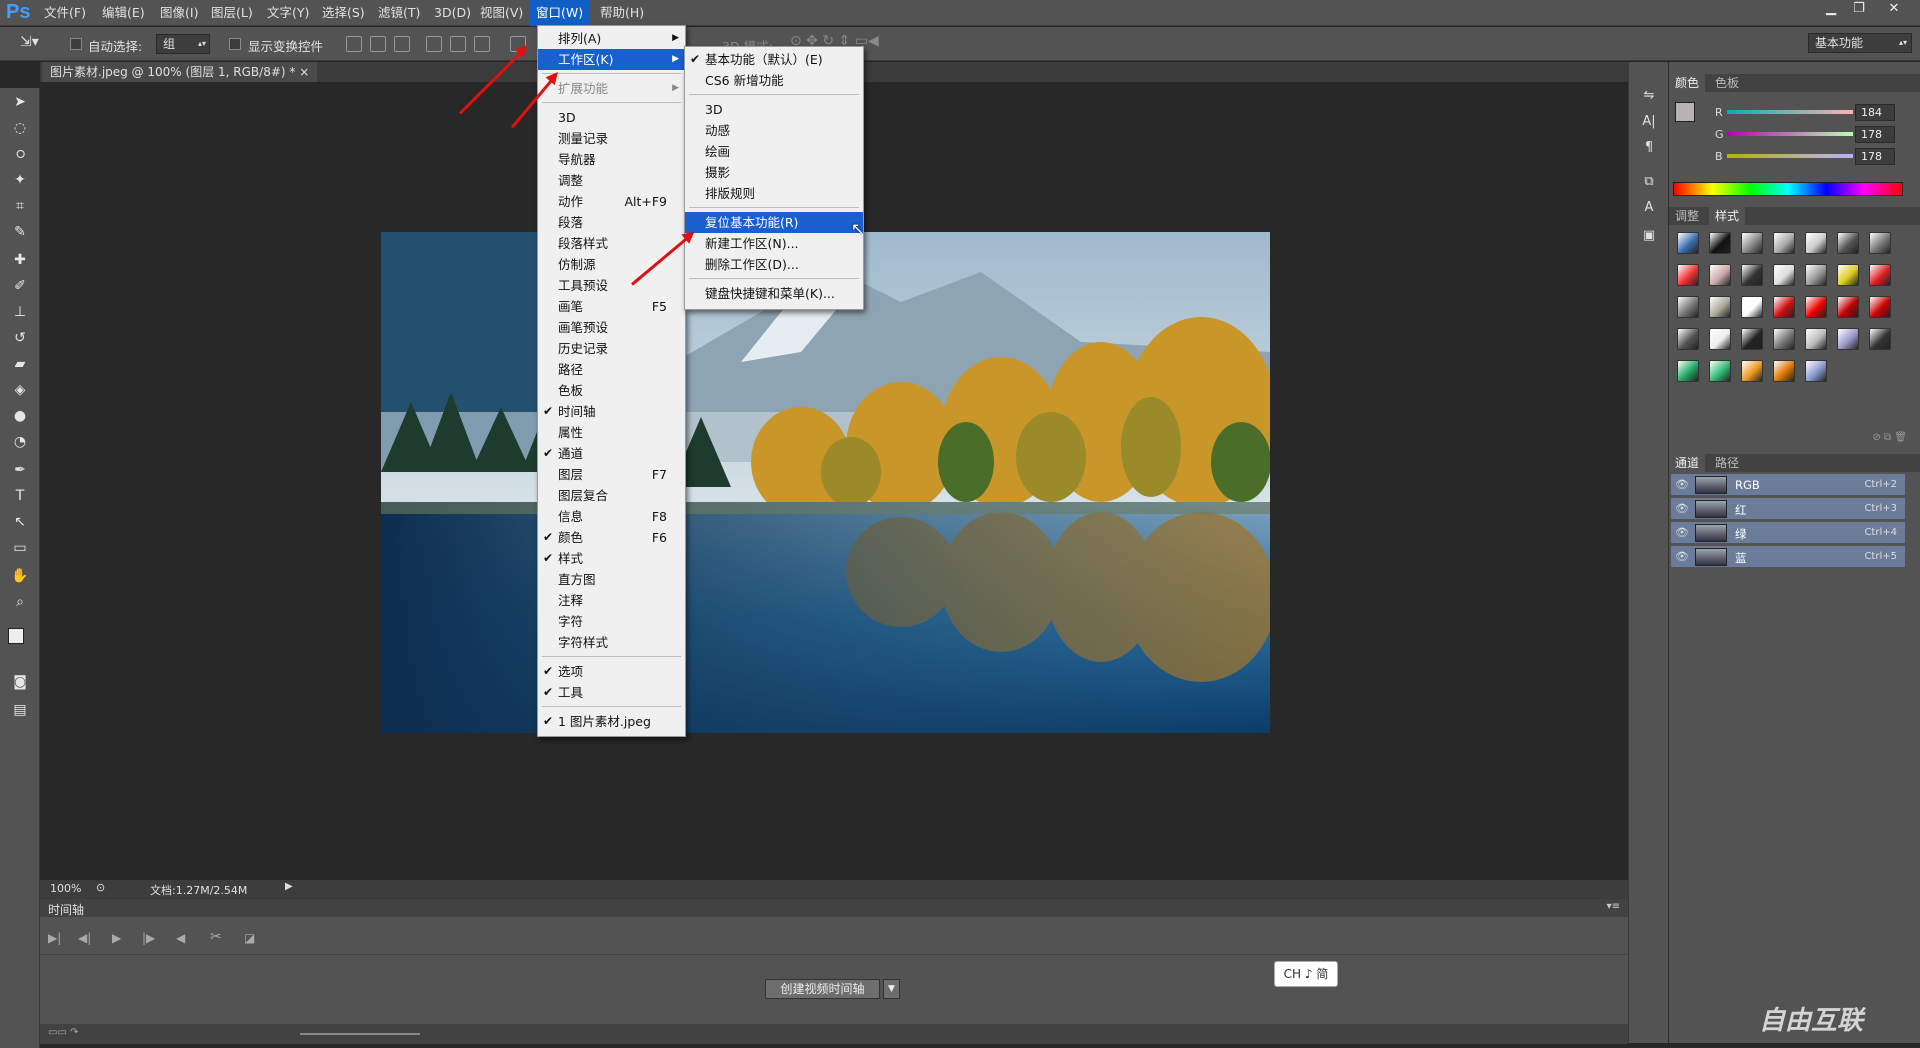  What do you see at coordinates (216, 937) in the screenshot?
I see `split-scissors-icon: ✂` at bounding box center [216, 937].